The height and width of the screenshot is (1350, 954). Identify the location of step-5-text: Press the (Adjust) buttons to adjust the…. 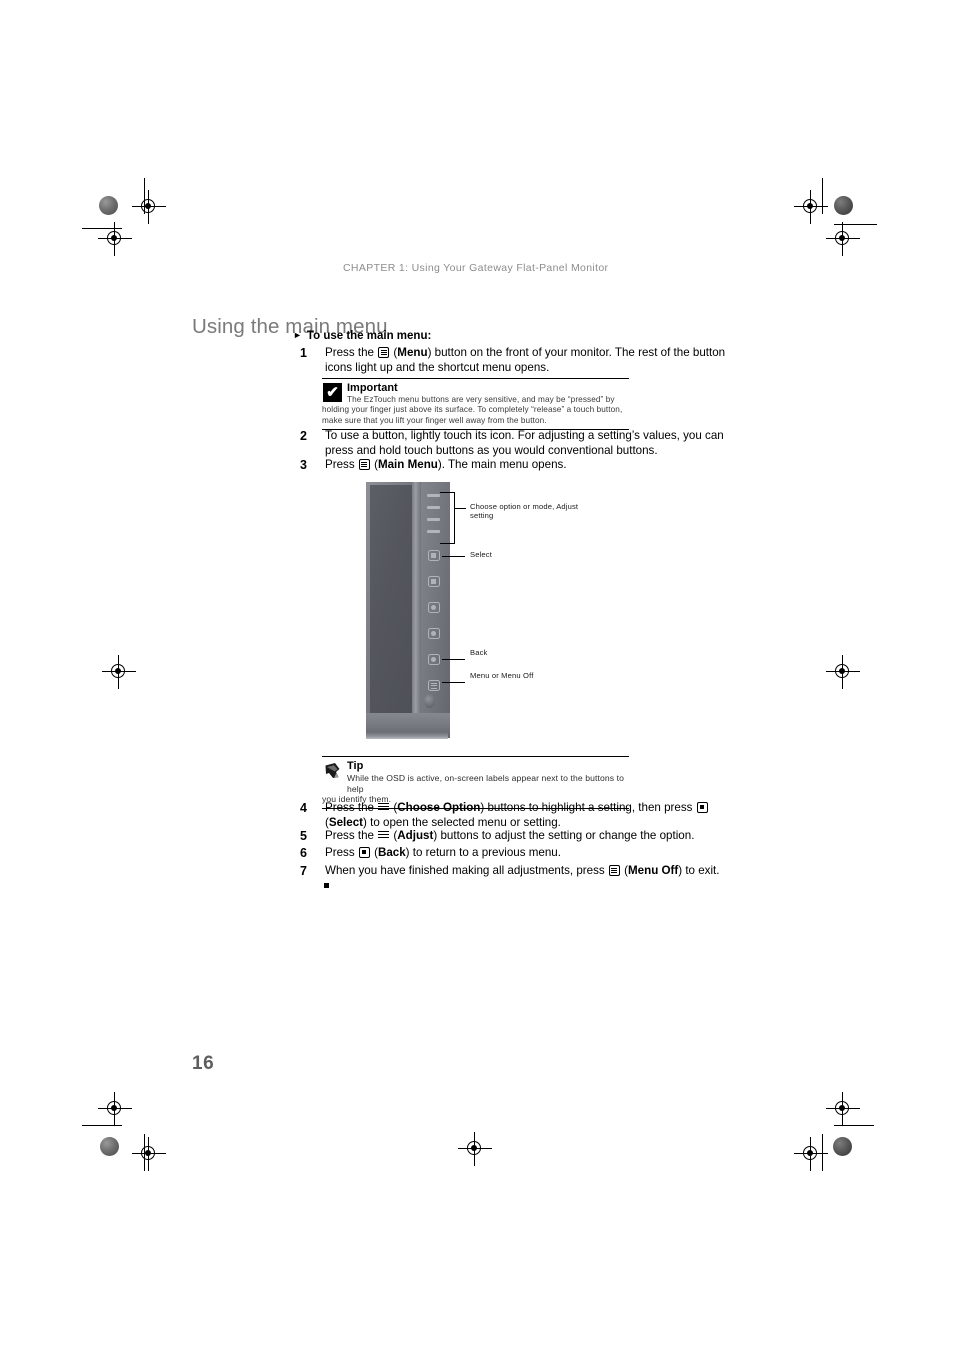
(510, 835).